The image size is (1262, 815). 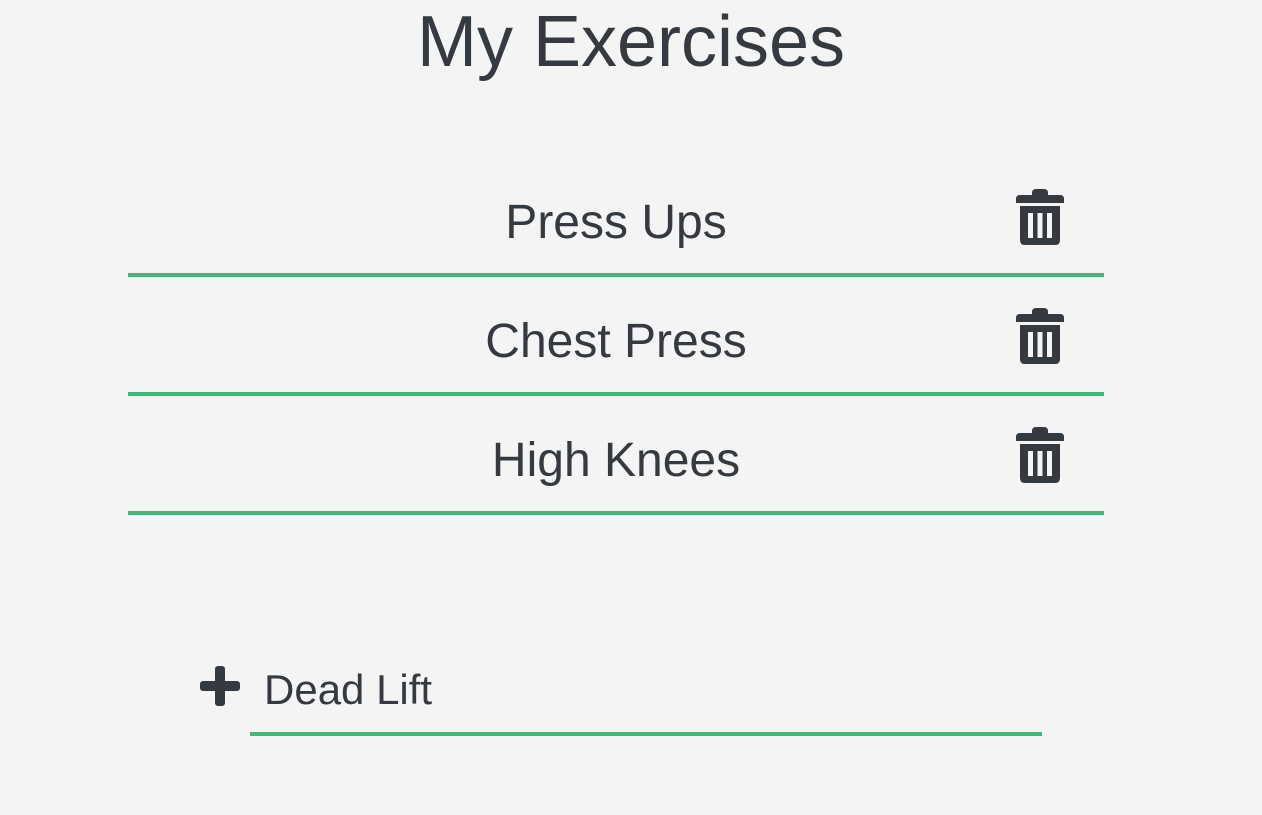 I want to click on list-item: High Knees, so click(x=616, y=455).